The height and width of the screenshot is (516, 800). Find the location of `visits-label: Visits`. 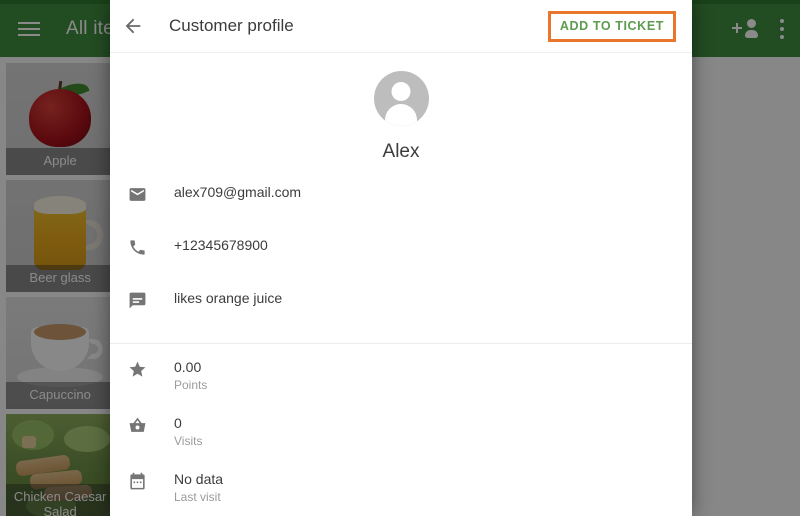

visits-label: Visits is located at coordinates (188, 441).